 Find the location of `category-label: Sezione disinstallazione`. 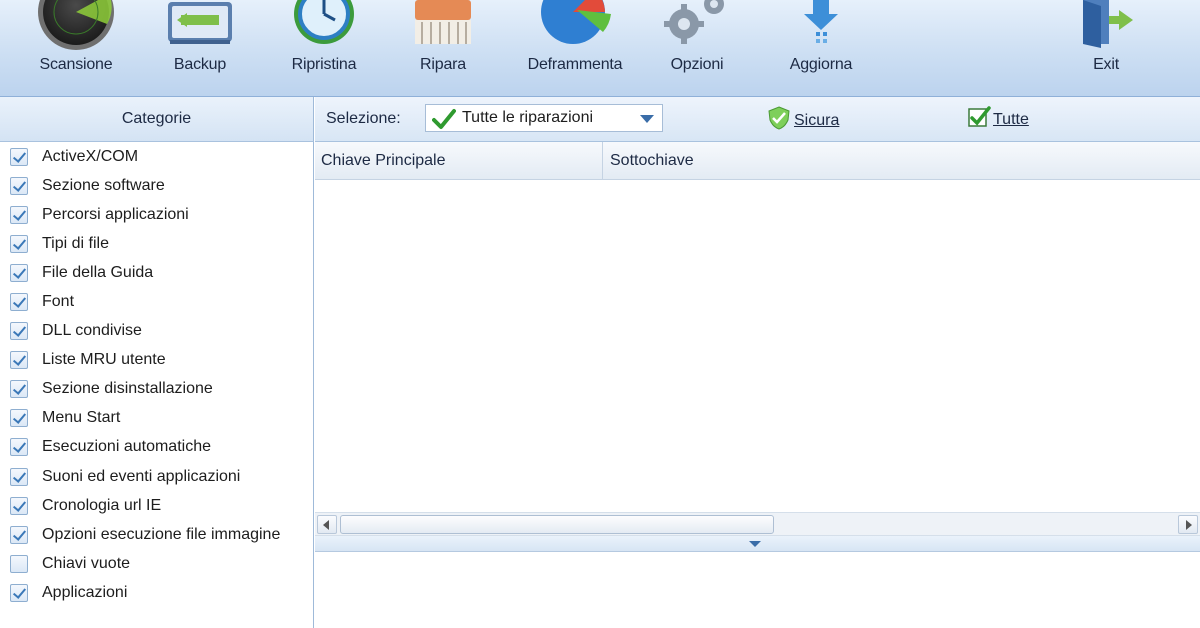

category-label: Sezione disinstallazione is located at coordinates (127, 389).